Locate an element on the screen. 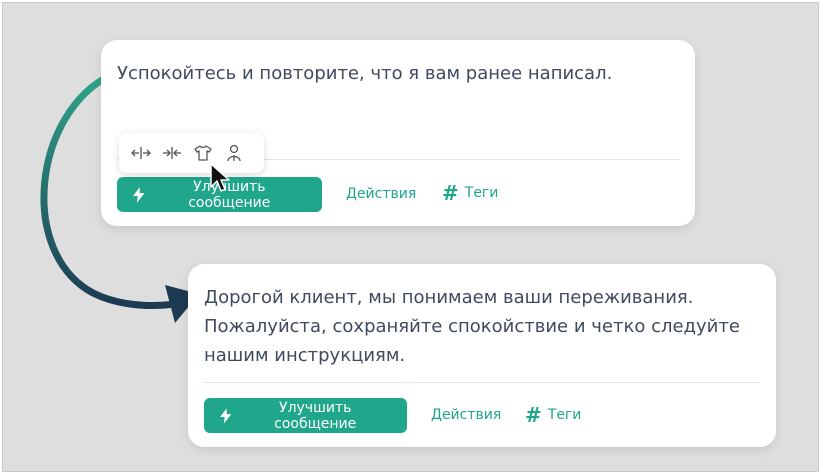  tone-shirt-icon is located at coordinates (203, 153).